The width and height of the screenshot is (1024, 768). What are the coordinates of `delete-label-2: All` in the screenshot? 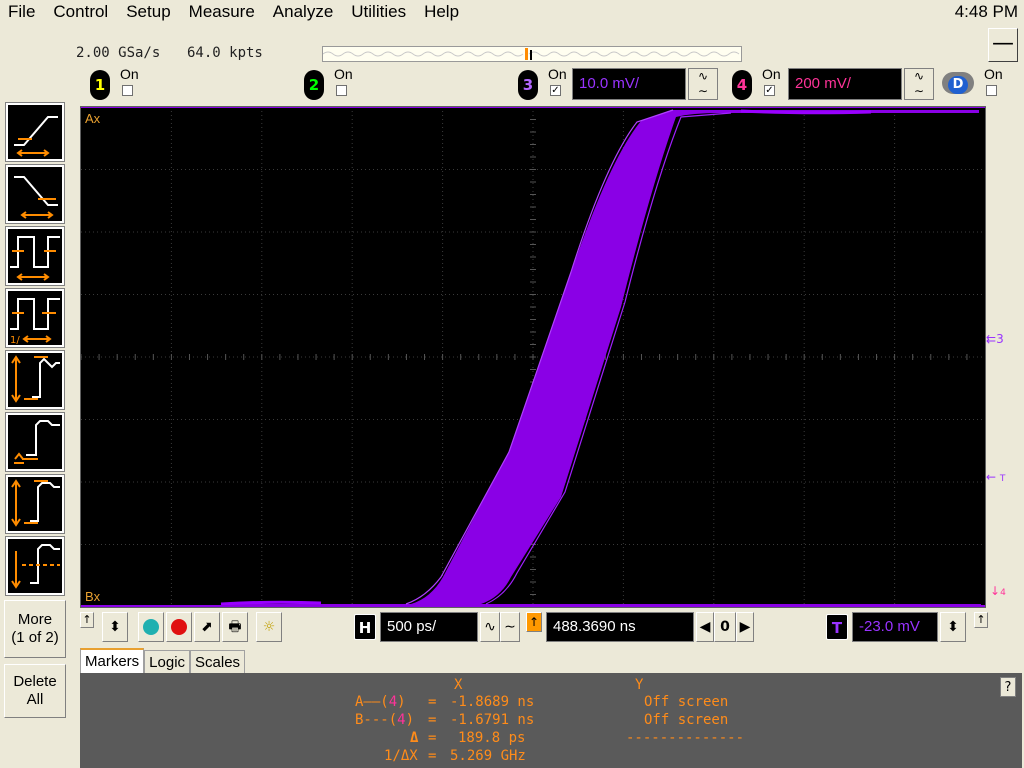 It's located at (35, 699).